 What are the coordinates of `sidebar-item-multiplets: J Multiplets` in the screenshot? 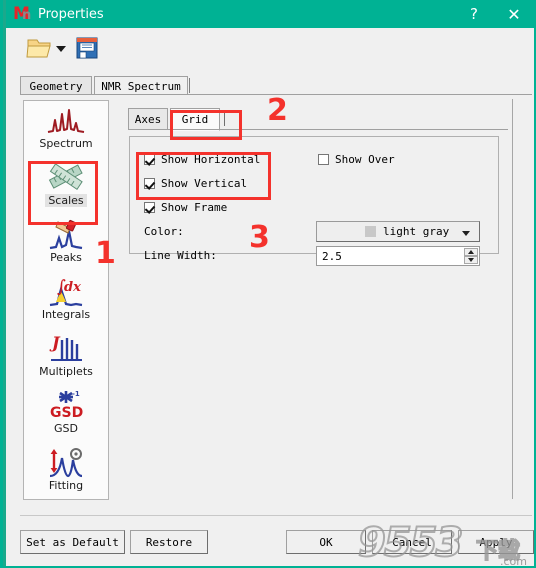 It's located at (66, 357).